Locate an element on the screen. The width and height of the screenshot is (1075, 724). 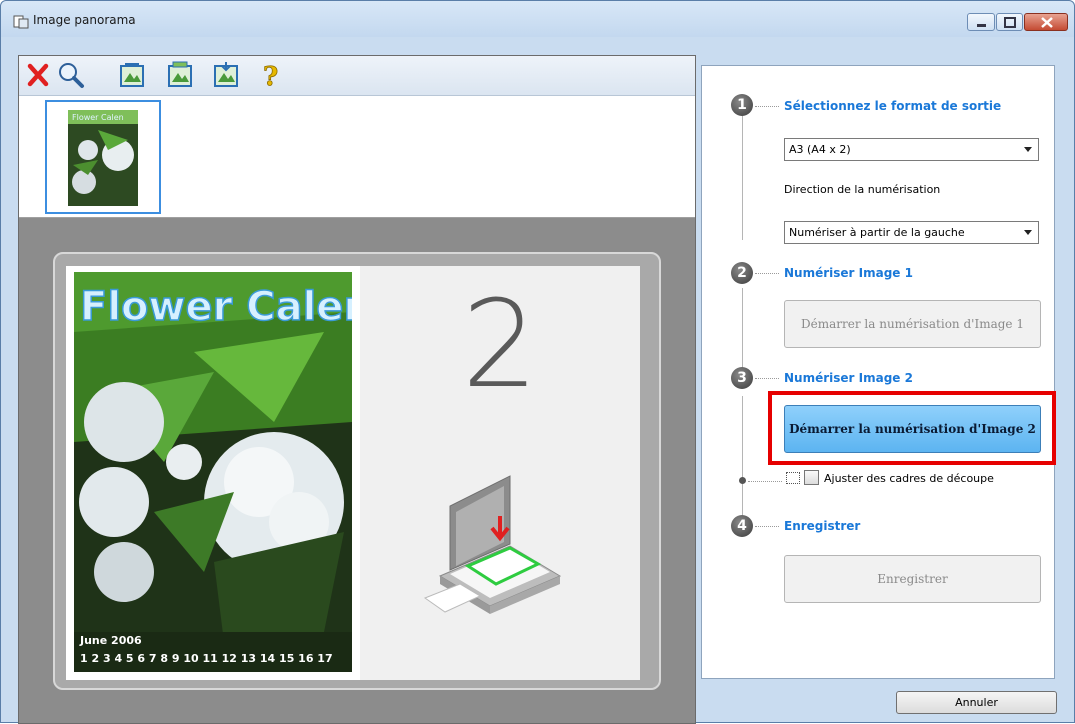
toolbar: ? is located at coordinates (357, 76).